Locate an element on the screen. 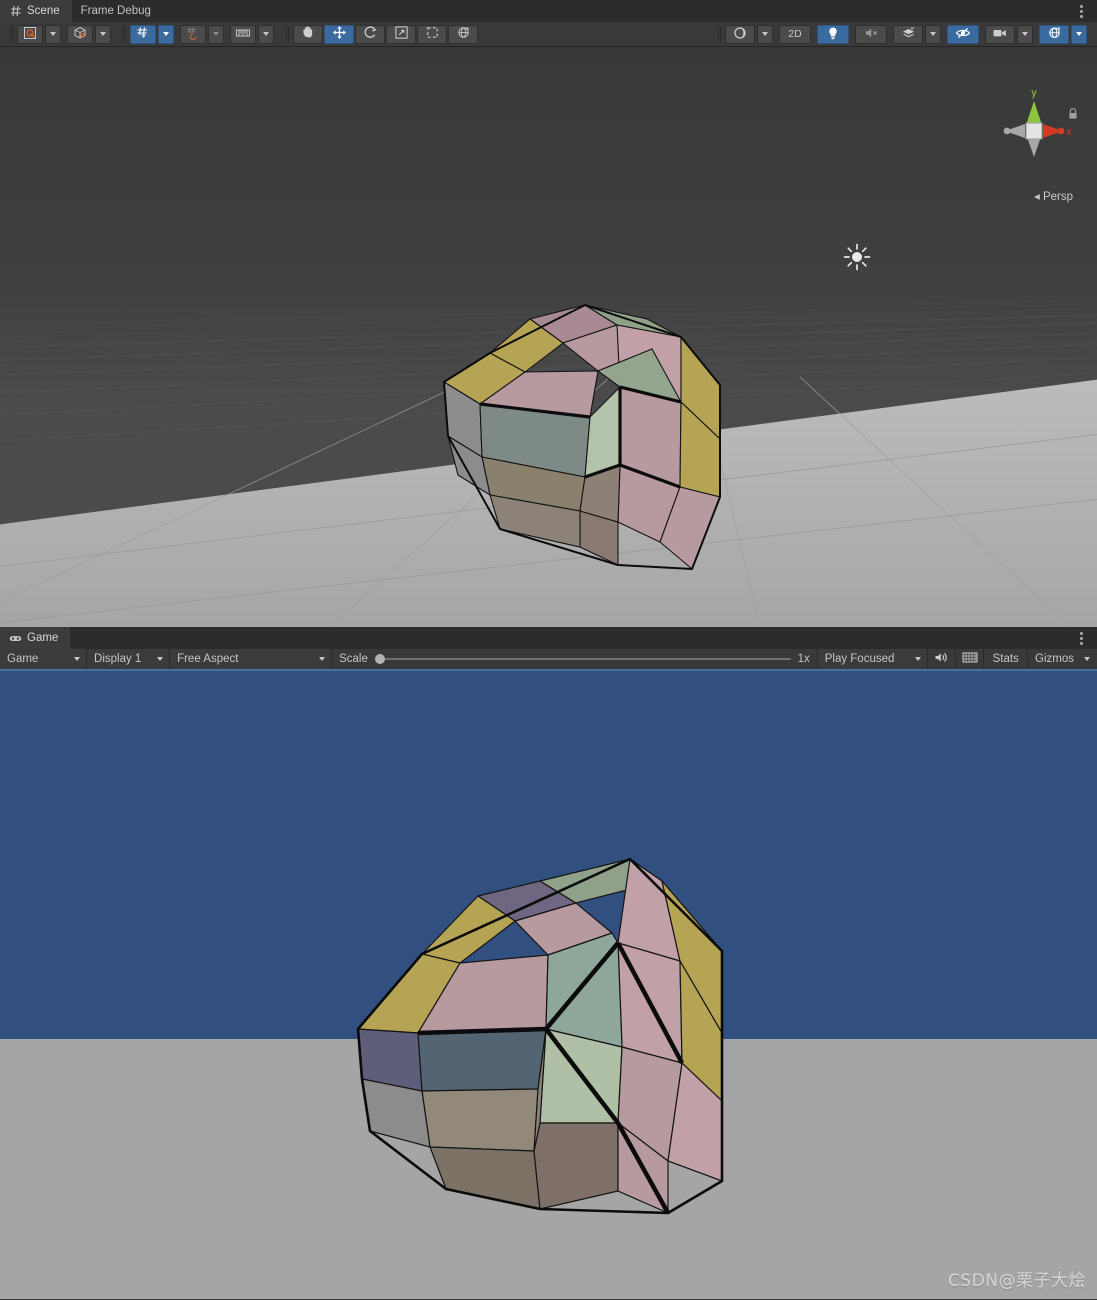 The image size is (1097, 1300). transform-tools-group is located at coordinates (386, 34).